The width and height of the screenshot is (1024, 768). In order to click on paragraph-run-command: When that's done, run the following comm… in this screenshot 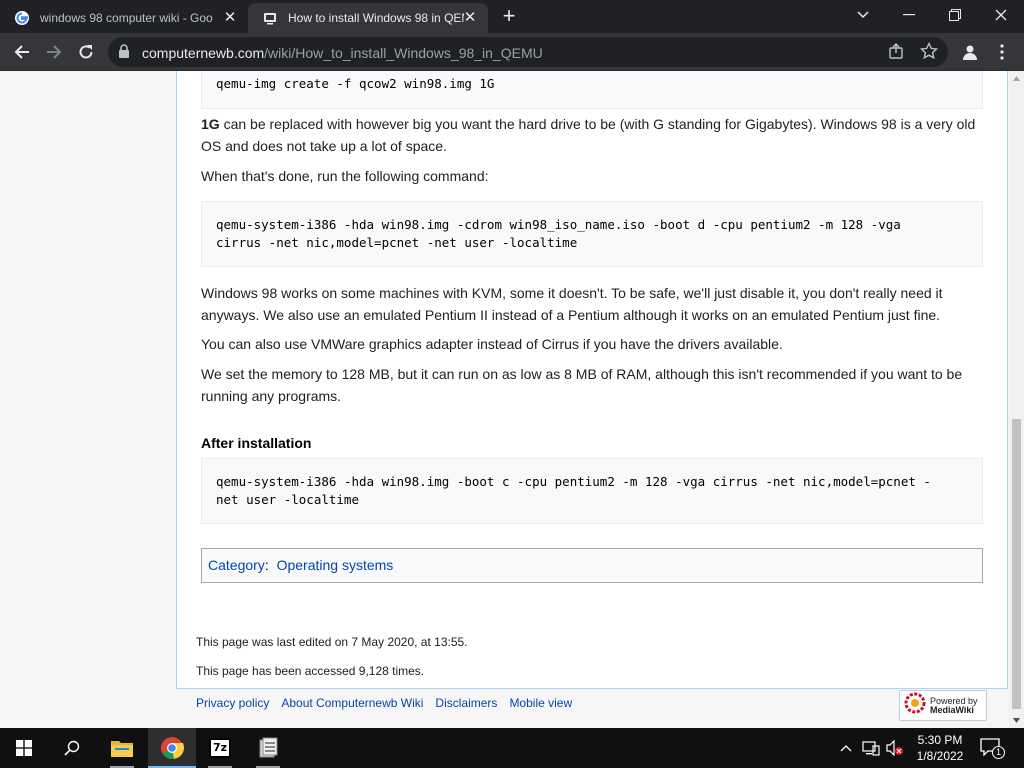, I will do `click(345, 176)`.